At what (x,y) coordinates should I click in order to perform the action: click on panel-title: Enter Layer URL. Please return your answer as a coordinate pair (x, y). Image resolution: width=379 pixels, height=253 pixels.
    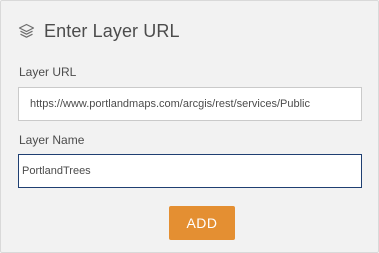
    Looking at the image, I should click on (112, 30).